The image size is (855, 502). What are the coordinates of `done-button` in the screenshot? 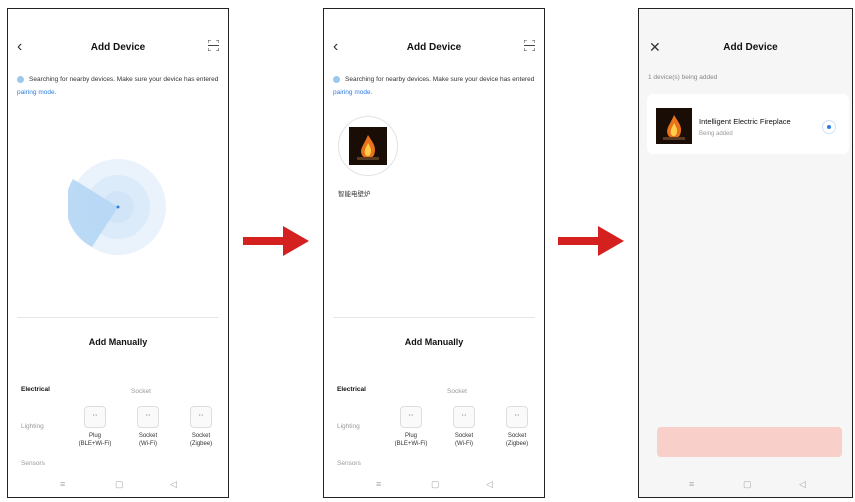 It's located at (749, 442).